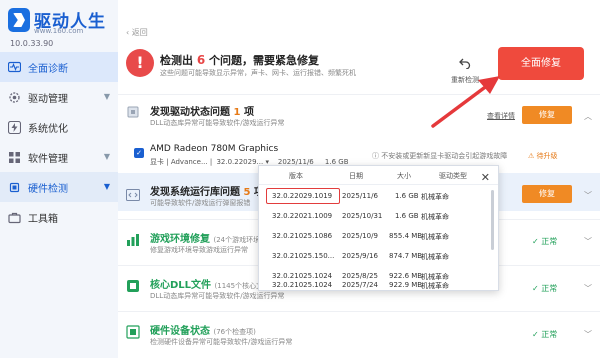 This screenshot has width=600, height=358. Describe the element at coordinates (453, 176) in the screenshot. I see `col-header-type: 驱动类型` at that location.